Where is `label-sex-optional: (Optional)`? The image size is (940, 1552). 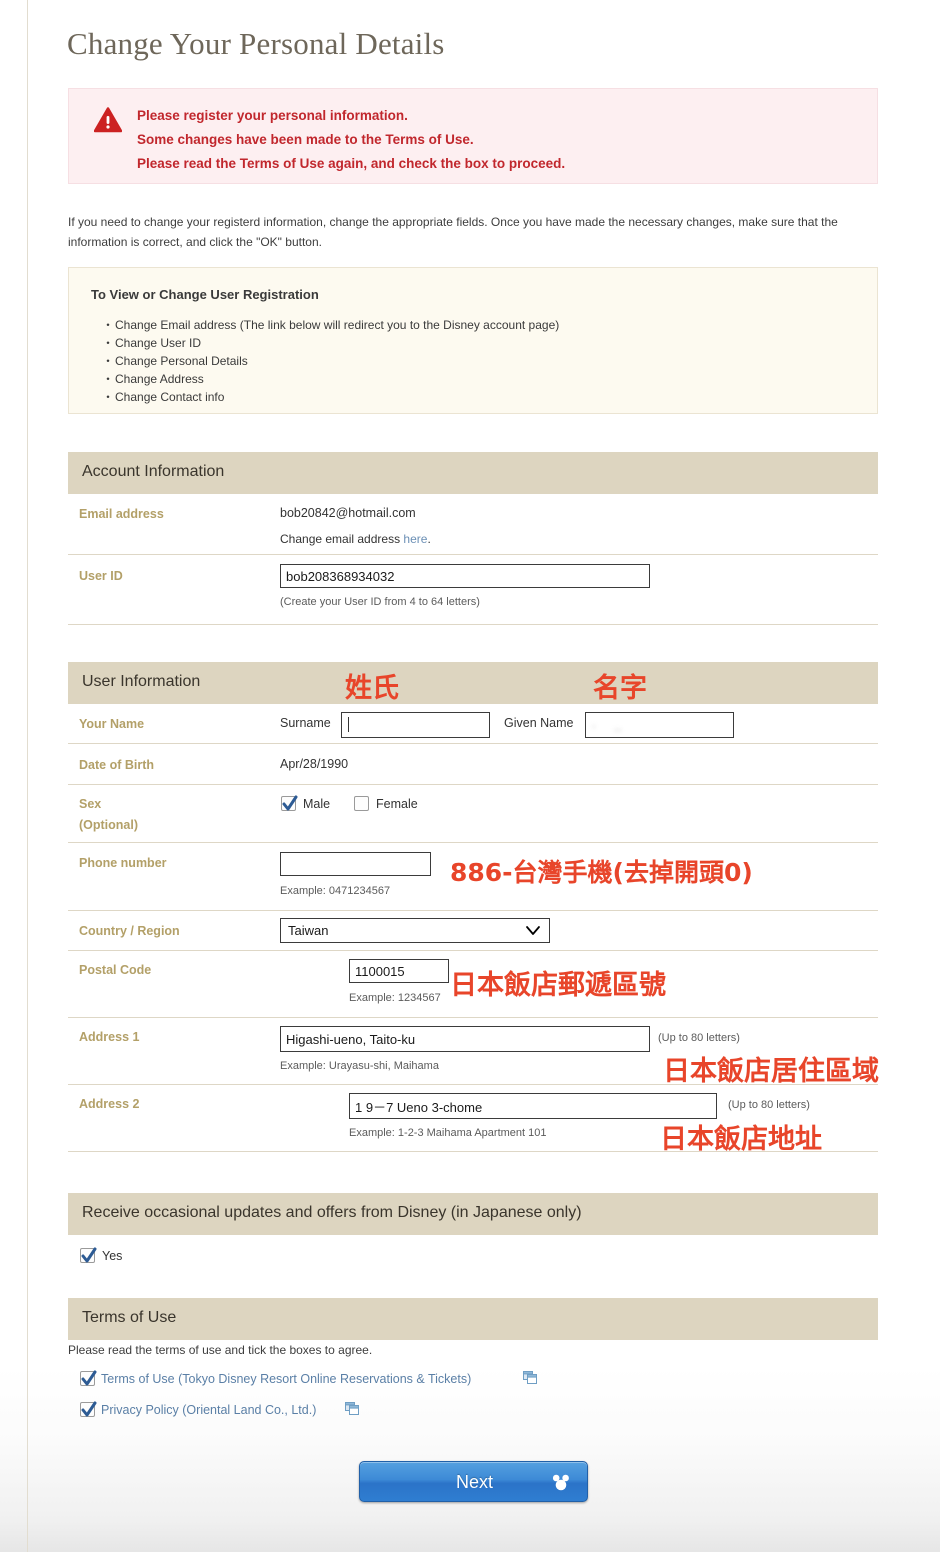
label-sex-optional: (Optional) is located at coordinates (109, 825).